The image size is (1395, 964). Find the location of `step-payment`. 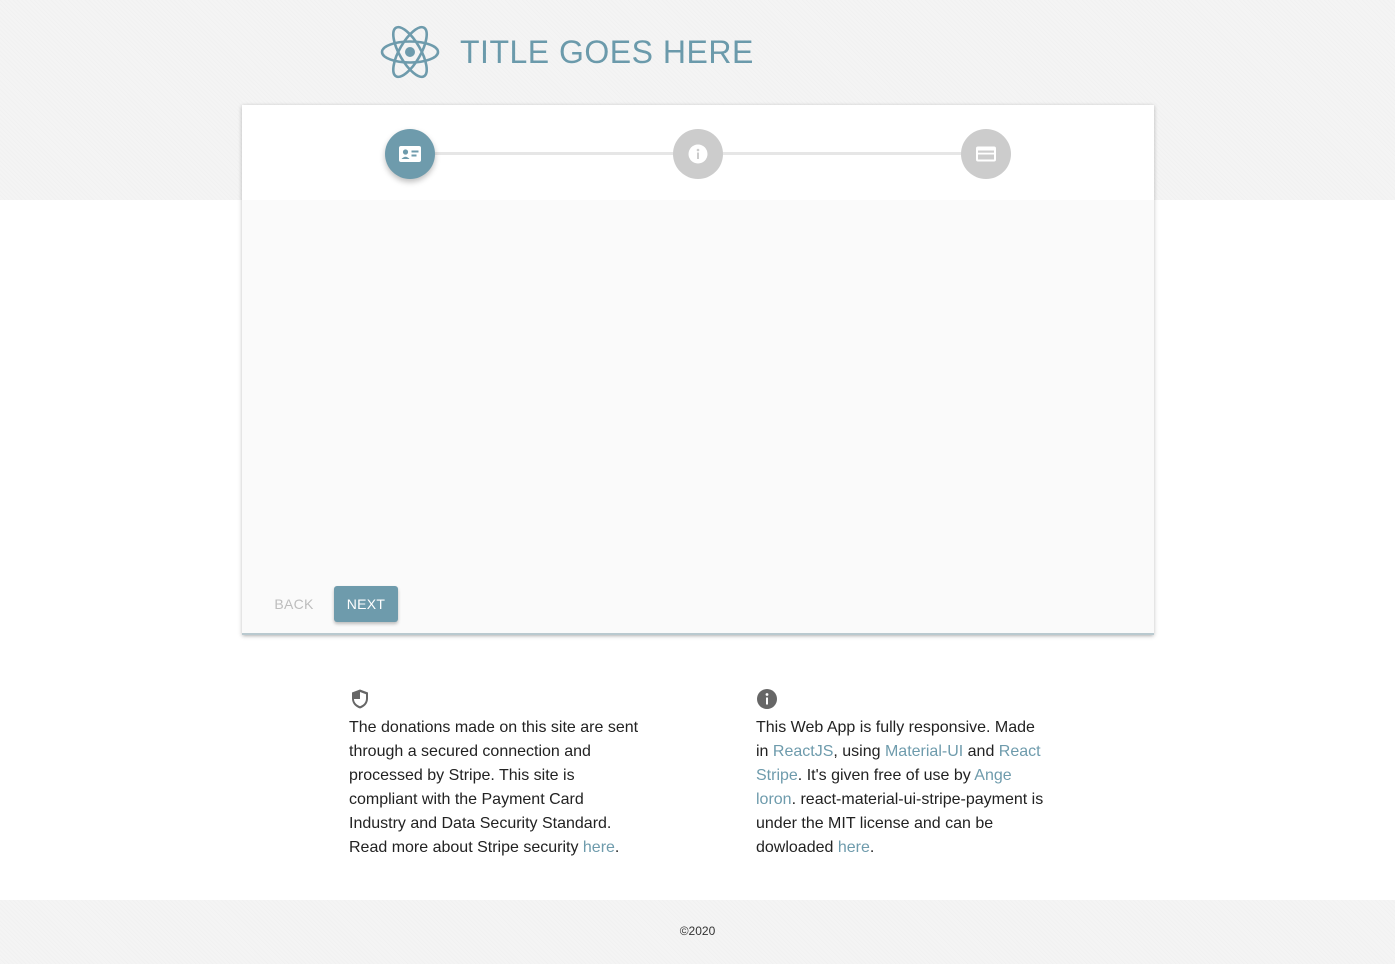

step-payment is located at coordinates (986, 154).